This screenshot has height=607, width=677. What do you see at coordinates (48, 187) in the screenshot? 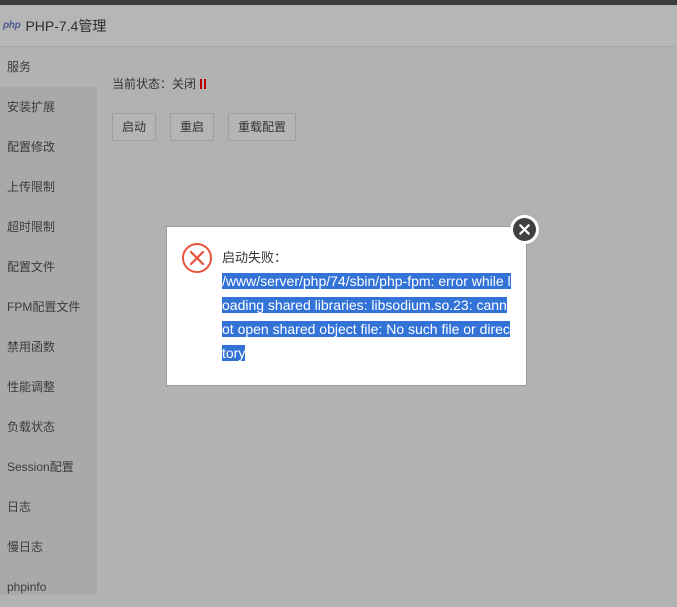
I see `sidebar-item-upload-limit: 上传限制` at bounding box center [48, 187].